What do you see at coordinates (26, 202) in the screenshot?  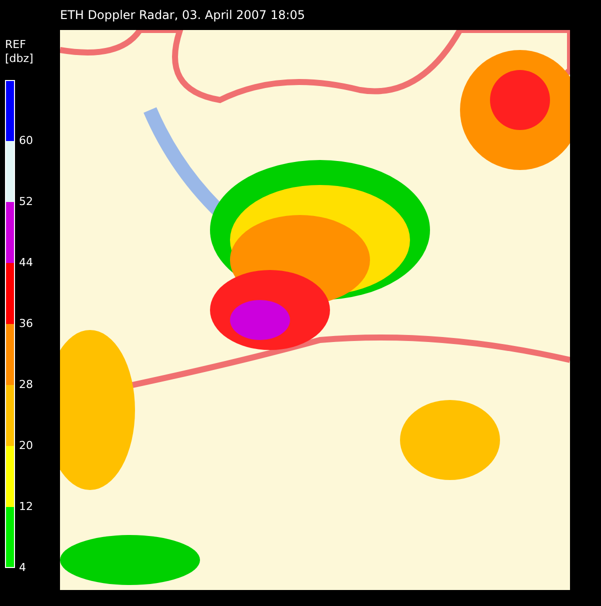 I see `scale-label: 52` at bounding box center [26, 202].